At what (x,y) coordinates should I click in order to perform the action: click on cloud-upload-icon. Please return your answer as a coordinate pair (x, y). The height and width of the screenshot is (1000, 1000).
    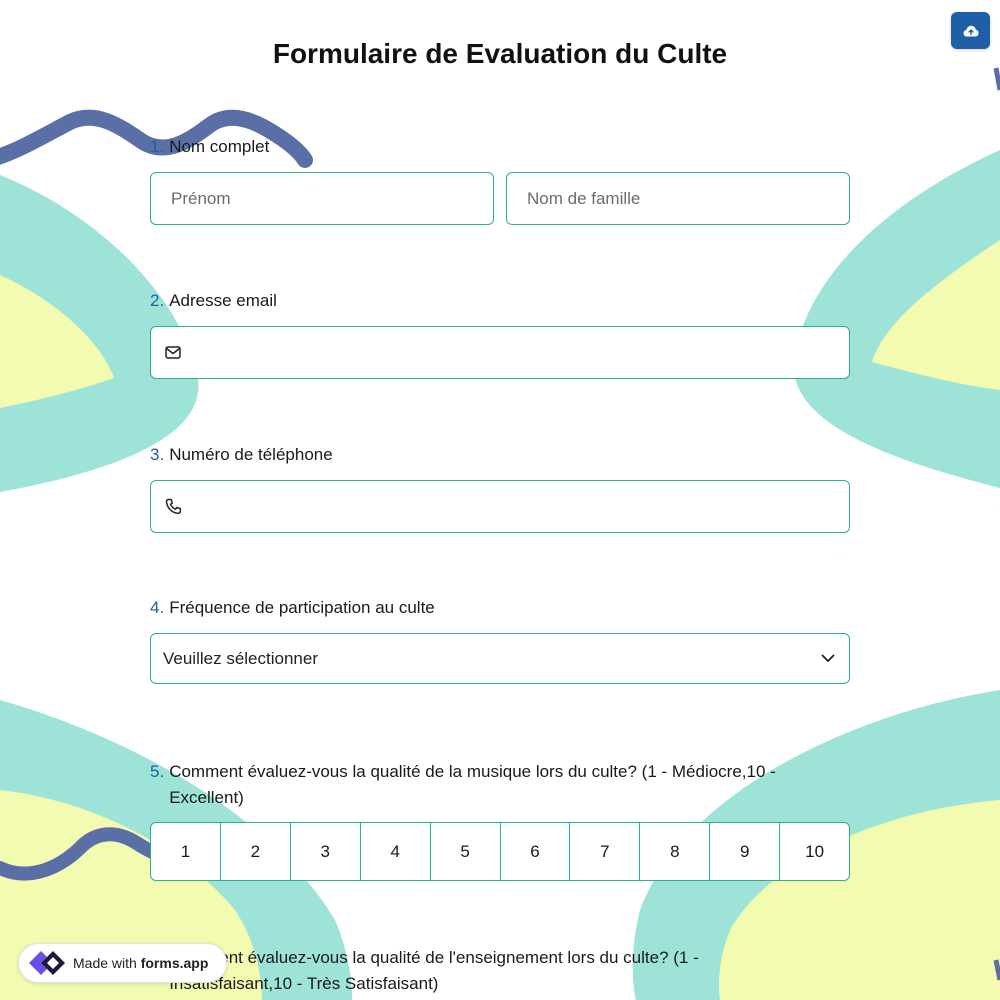
    Looking at the image, I should click on (971, 30).